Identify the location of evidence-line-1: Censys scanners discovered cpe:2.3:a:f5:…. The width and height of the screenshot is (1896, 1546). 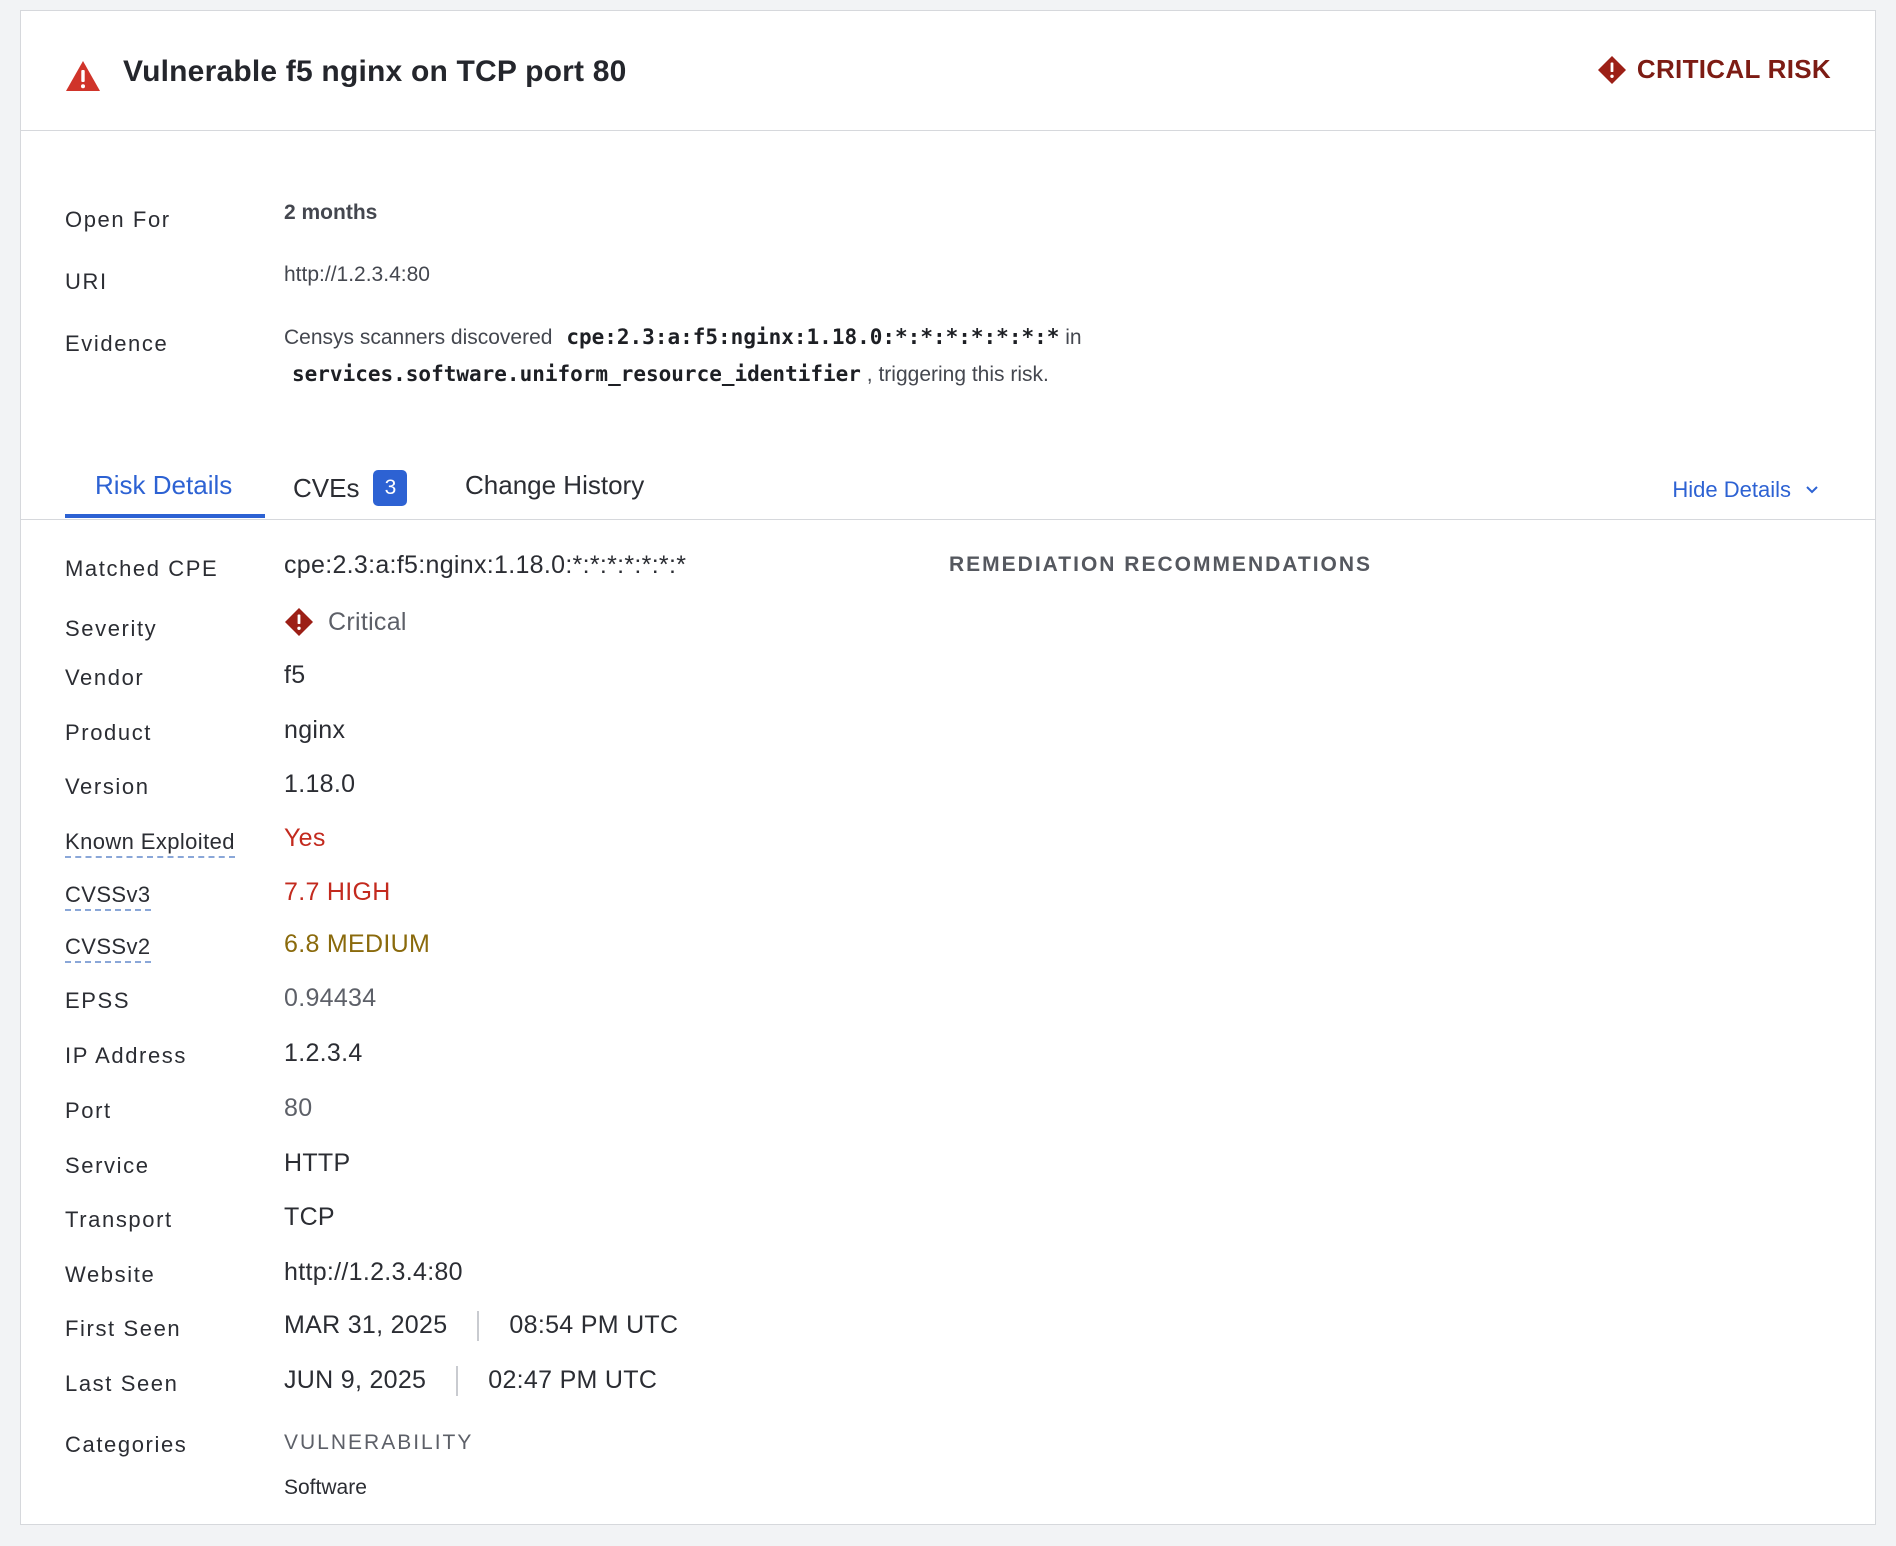
(683, 337).